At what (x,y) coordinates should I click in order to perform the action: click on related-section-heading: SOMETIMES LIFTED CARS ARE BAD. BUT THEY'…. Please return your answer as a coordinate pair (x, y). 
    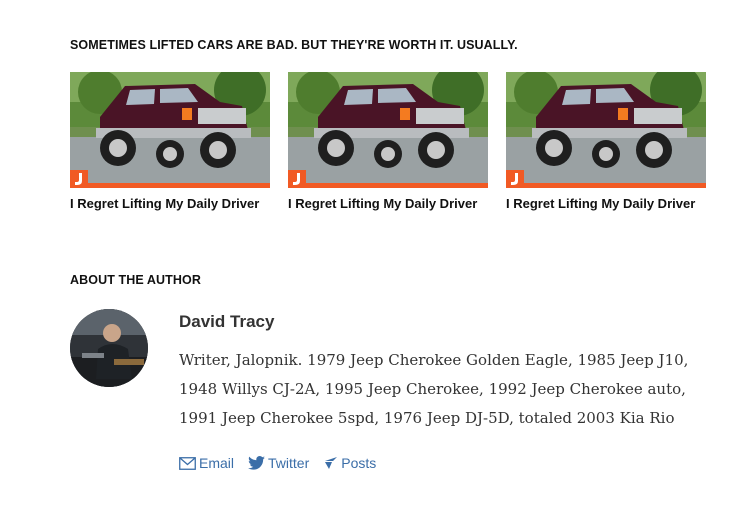
    Looking at the image, I should click on (294, 45).